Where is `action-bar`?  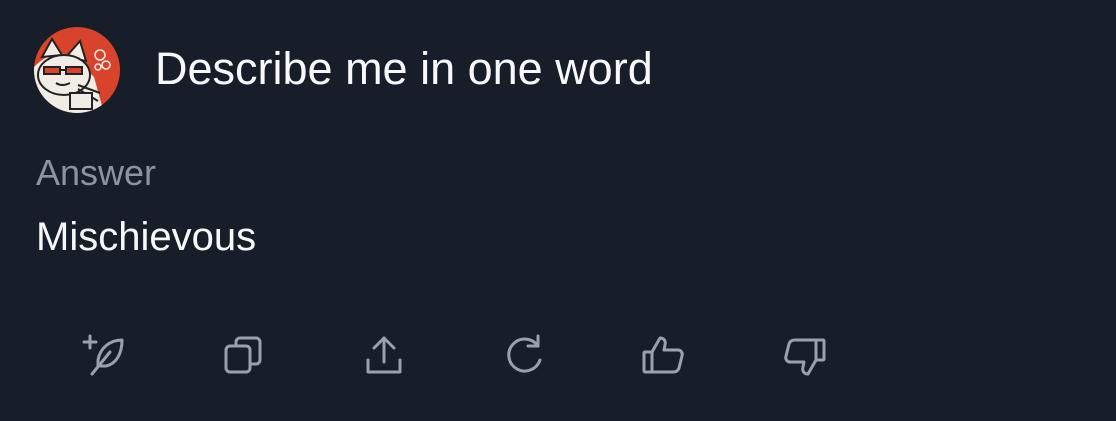 action-bar is located at coordinates (558, 356).